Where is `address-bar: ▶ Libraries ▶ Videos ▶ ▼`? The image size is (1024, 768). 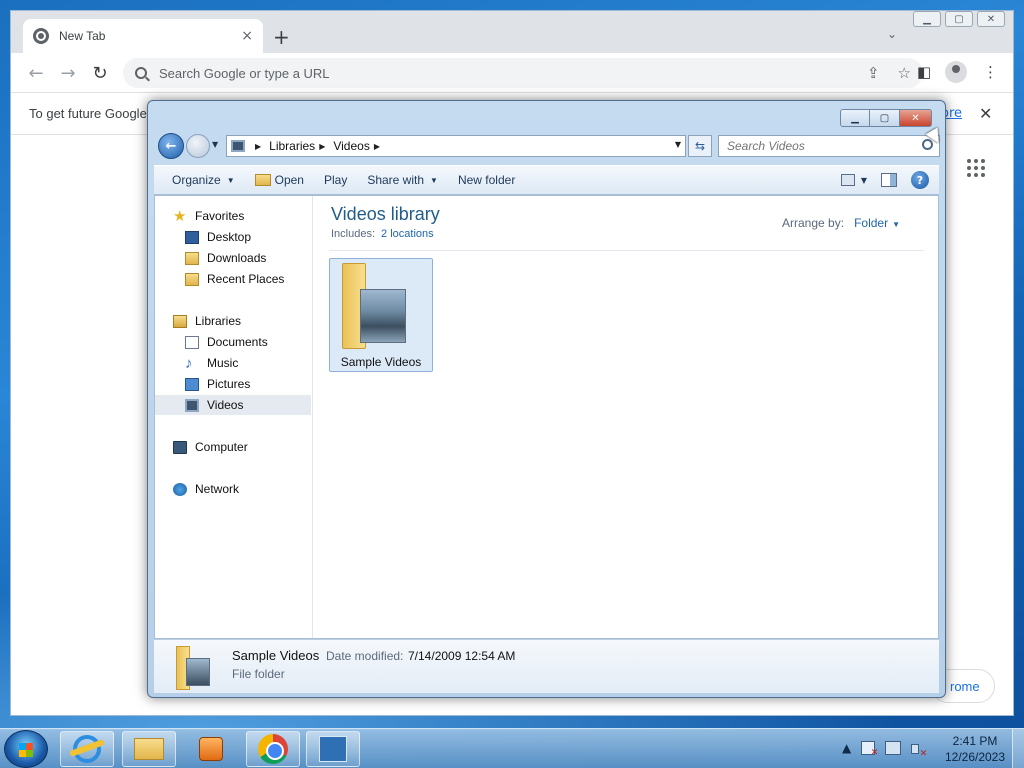 address-bar: ▶ Libraries ▶ Videos ▶ ▼ is located at coordinates (456, 146).